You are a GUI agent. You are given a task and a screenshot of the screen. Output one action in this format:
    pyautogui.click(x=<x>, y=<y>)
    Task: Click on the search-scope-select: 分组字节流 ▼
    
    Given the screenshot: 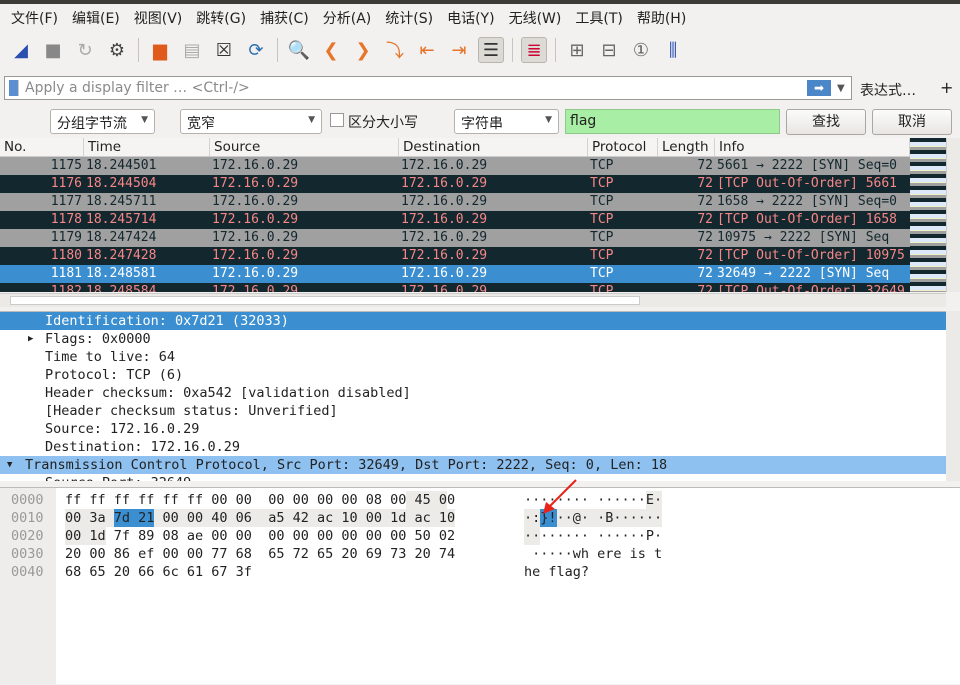 What is the action you would take?
    pyautogui.click(x=102, y=121)
    